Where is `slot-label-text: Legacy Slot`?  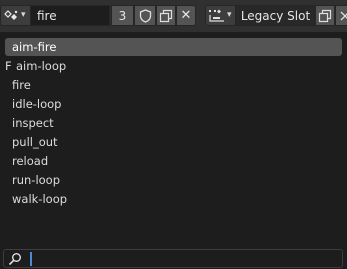
slot-label-text: Legacy Slot is located at coordinates (275, 15).